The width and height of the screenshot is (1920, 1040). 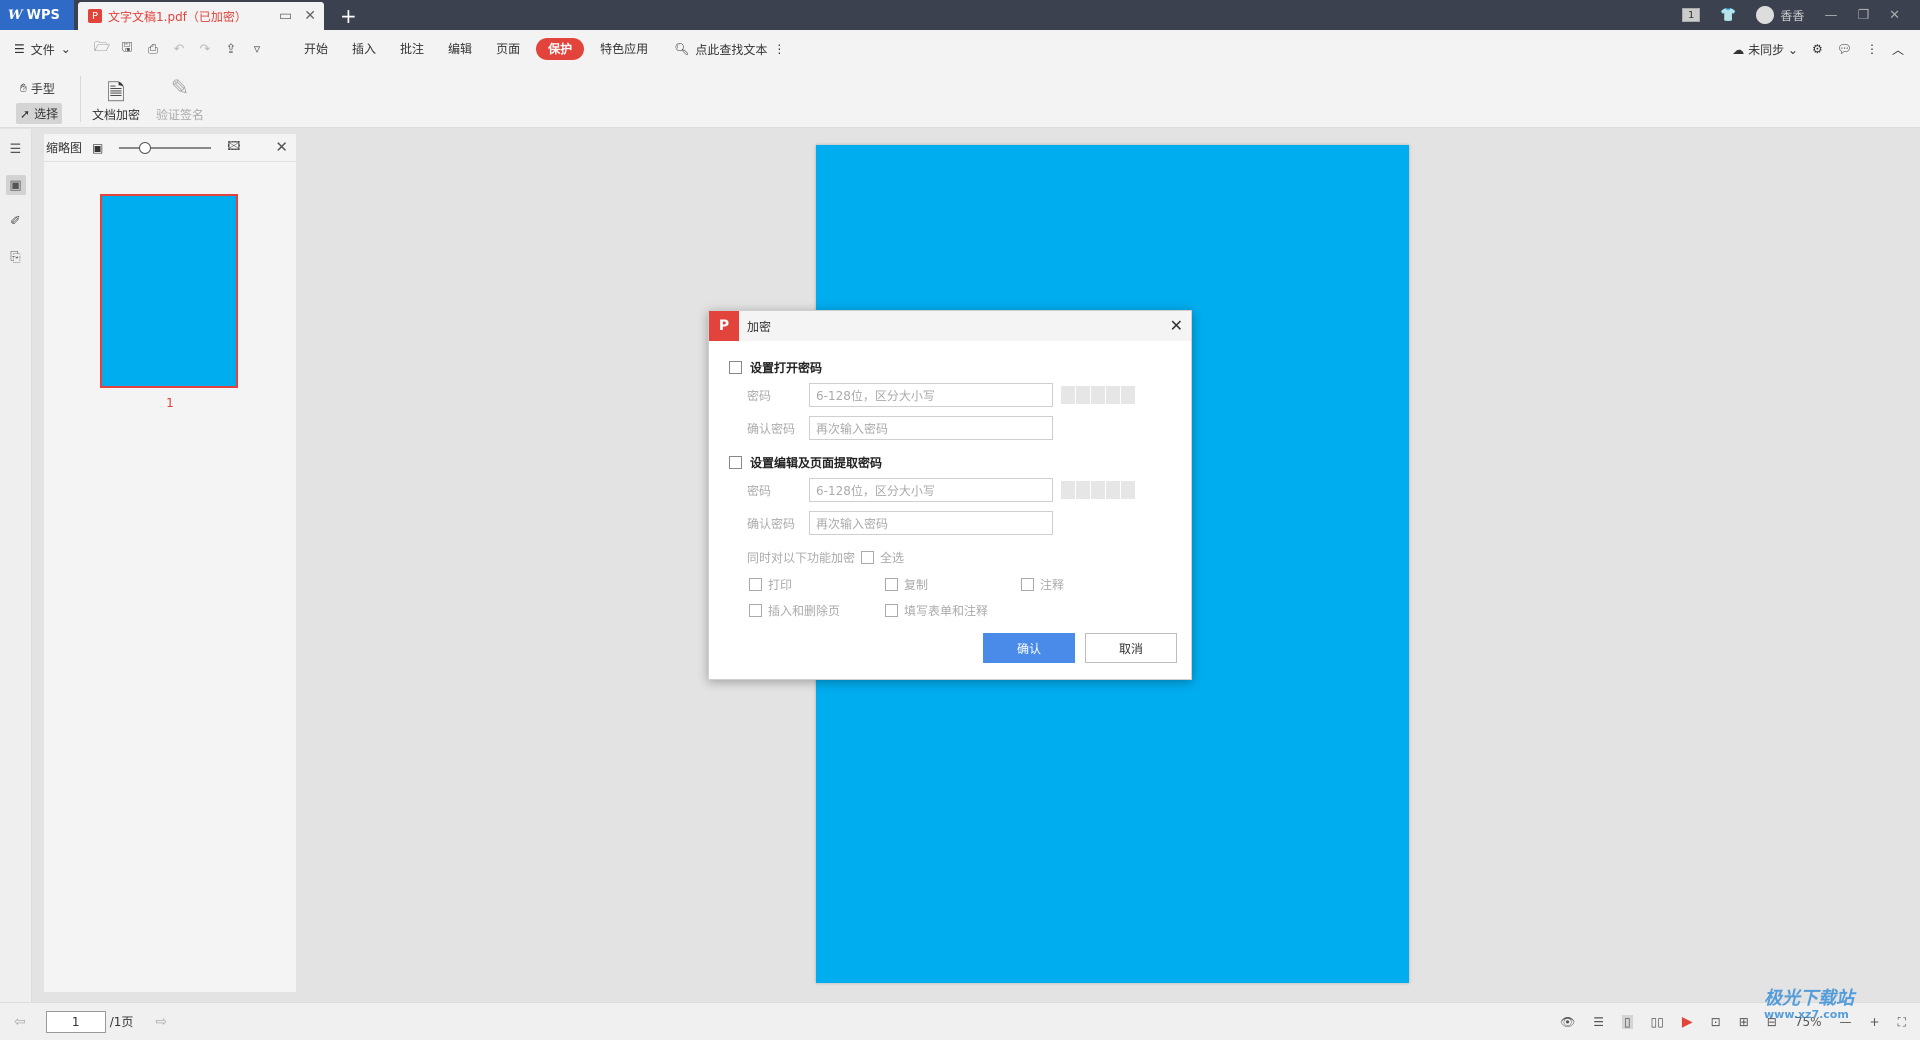 I want to click on file-menu: ☰ 文件 ⌄, so click(x=42, y=49).